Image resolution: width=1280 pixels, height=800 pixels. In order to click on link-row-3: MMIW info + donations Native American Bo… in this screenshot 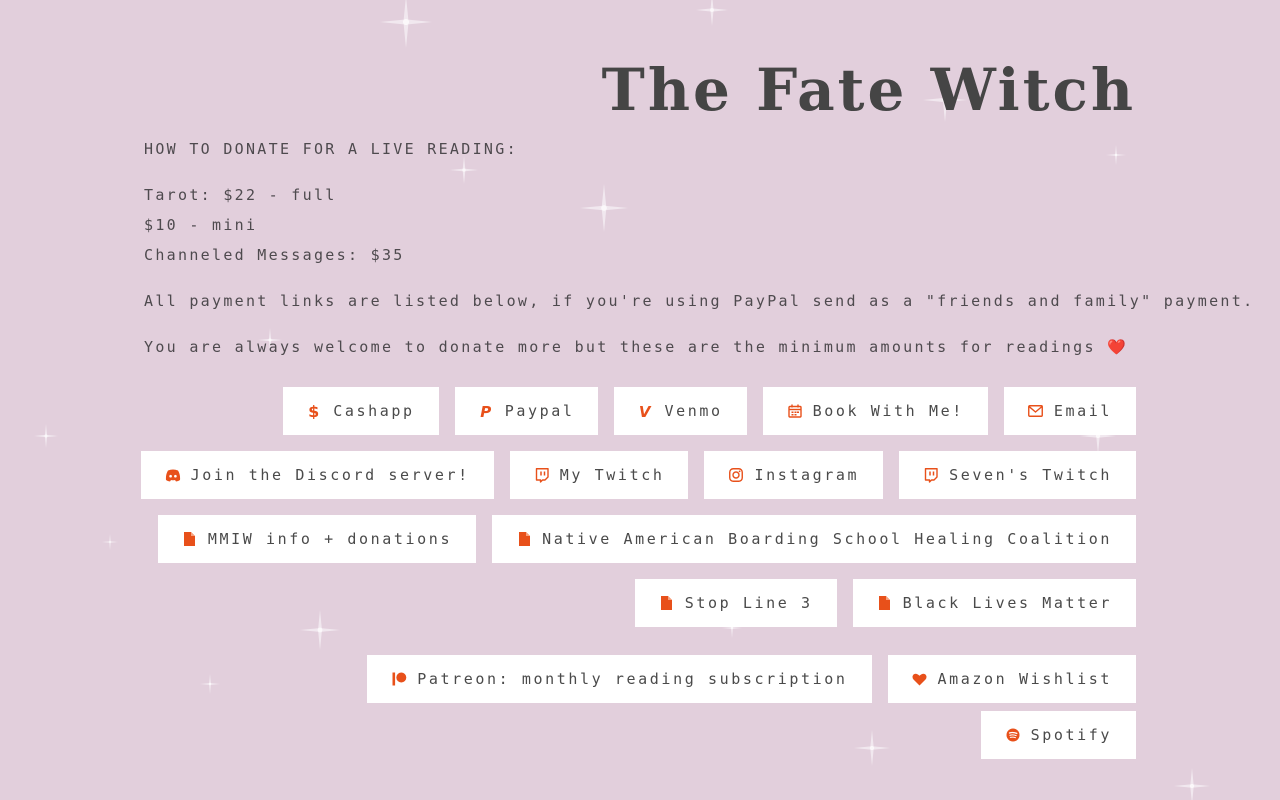, I will do `click(646, 539)`.